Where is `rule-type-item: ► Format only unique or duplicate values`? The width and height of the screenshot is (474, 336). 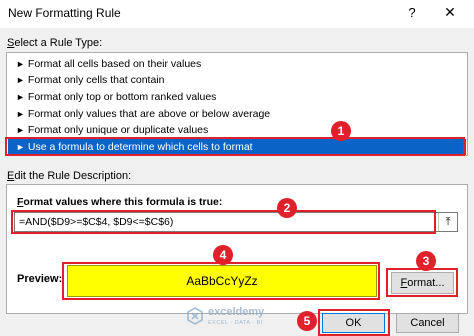
rule-type-item: ► Format only unique or duplicate values is located at coordinates (237, 130).